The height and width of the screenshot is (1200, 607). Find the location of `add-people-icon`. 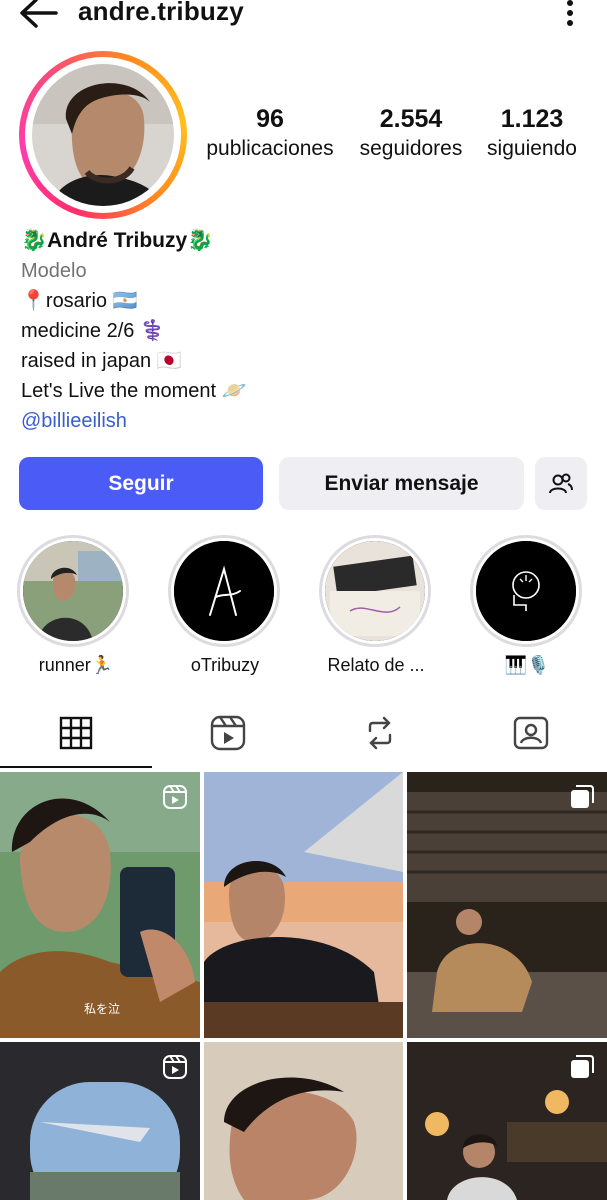

add-people-icon is located at coordinates (561, 483).